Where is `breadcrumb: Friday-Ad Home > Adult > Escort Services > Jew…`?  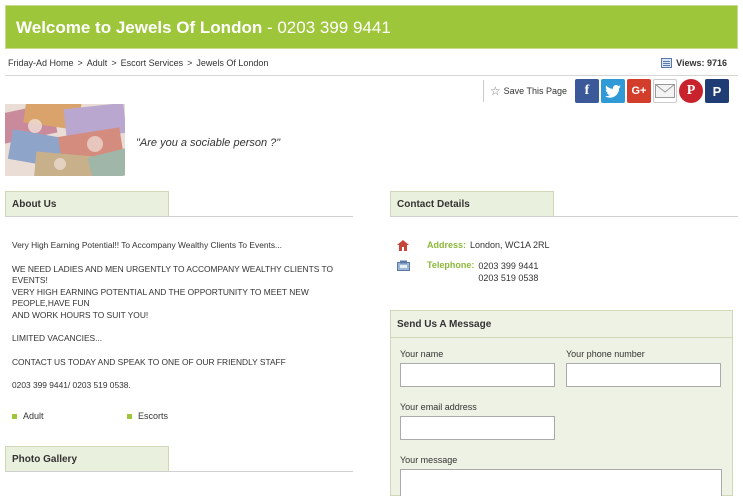 breadcrumb: Friday-Ad Home > Adult > Escort Services > Jew… is located at coordinates (138, 63).